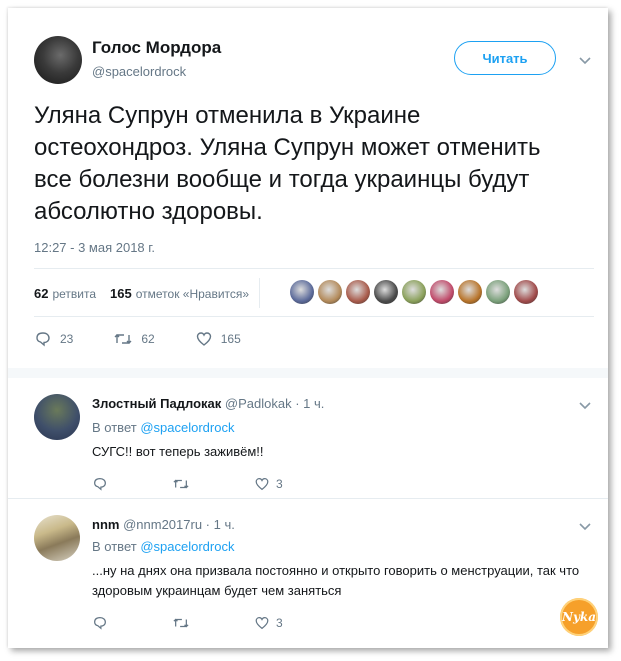 The width and height of the screenshot is (621, 661). What do you see at coordinates (308, 373) in the screenshot?
I see `section-divider` at bounding box center [308, 373].